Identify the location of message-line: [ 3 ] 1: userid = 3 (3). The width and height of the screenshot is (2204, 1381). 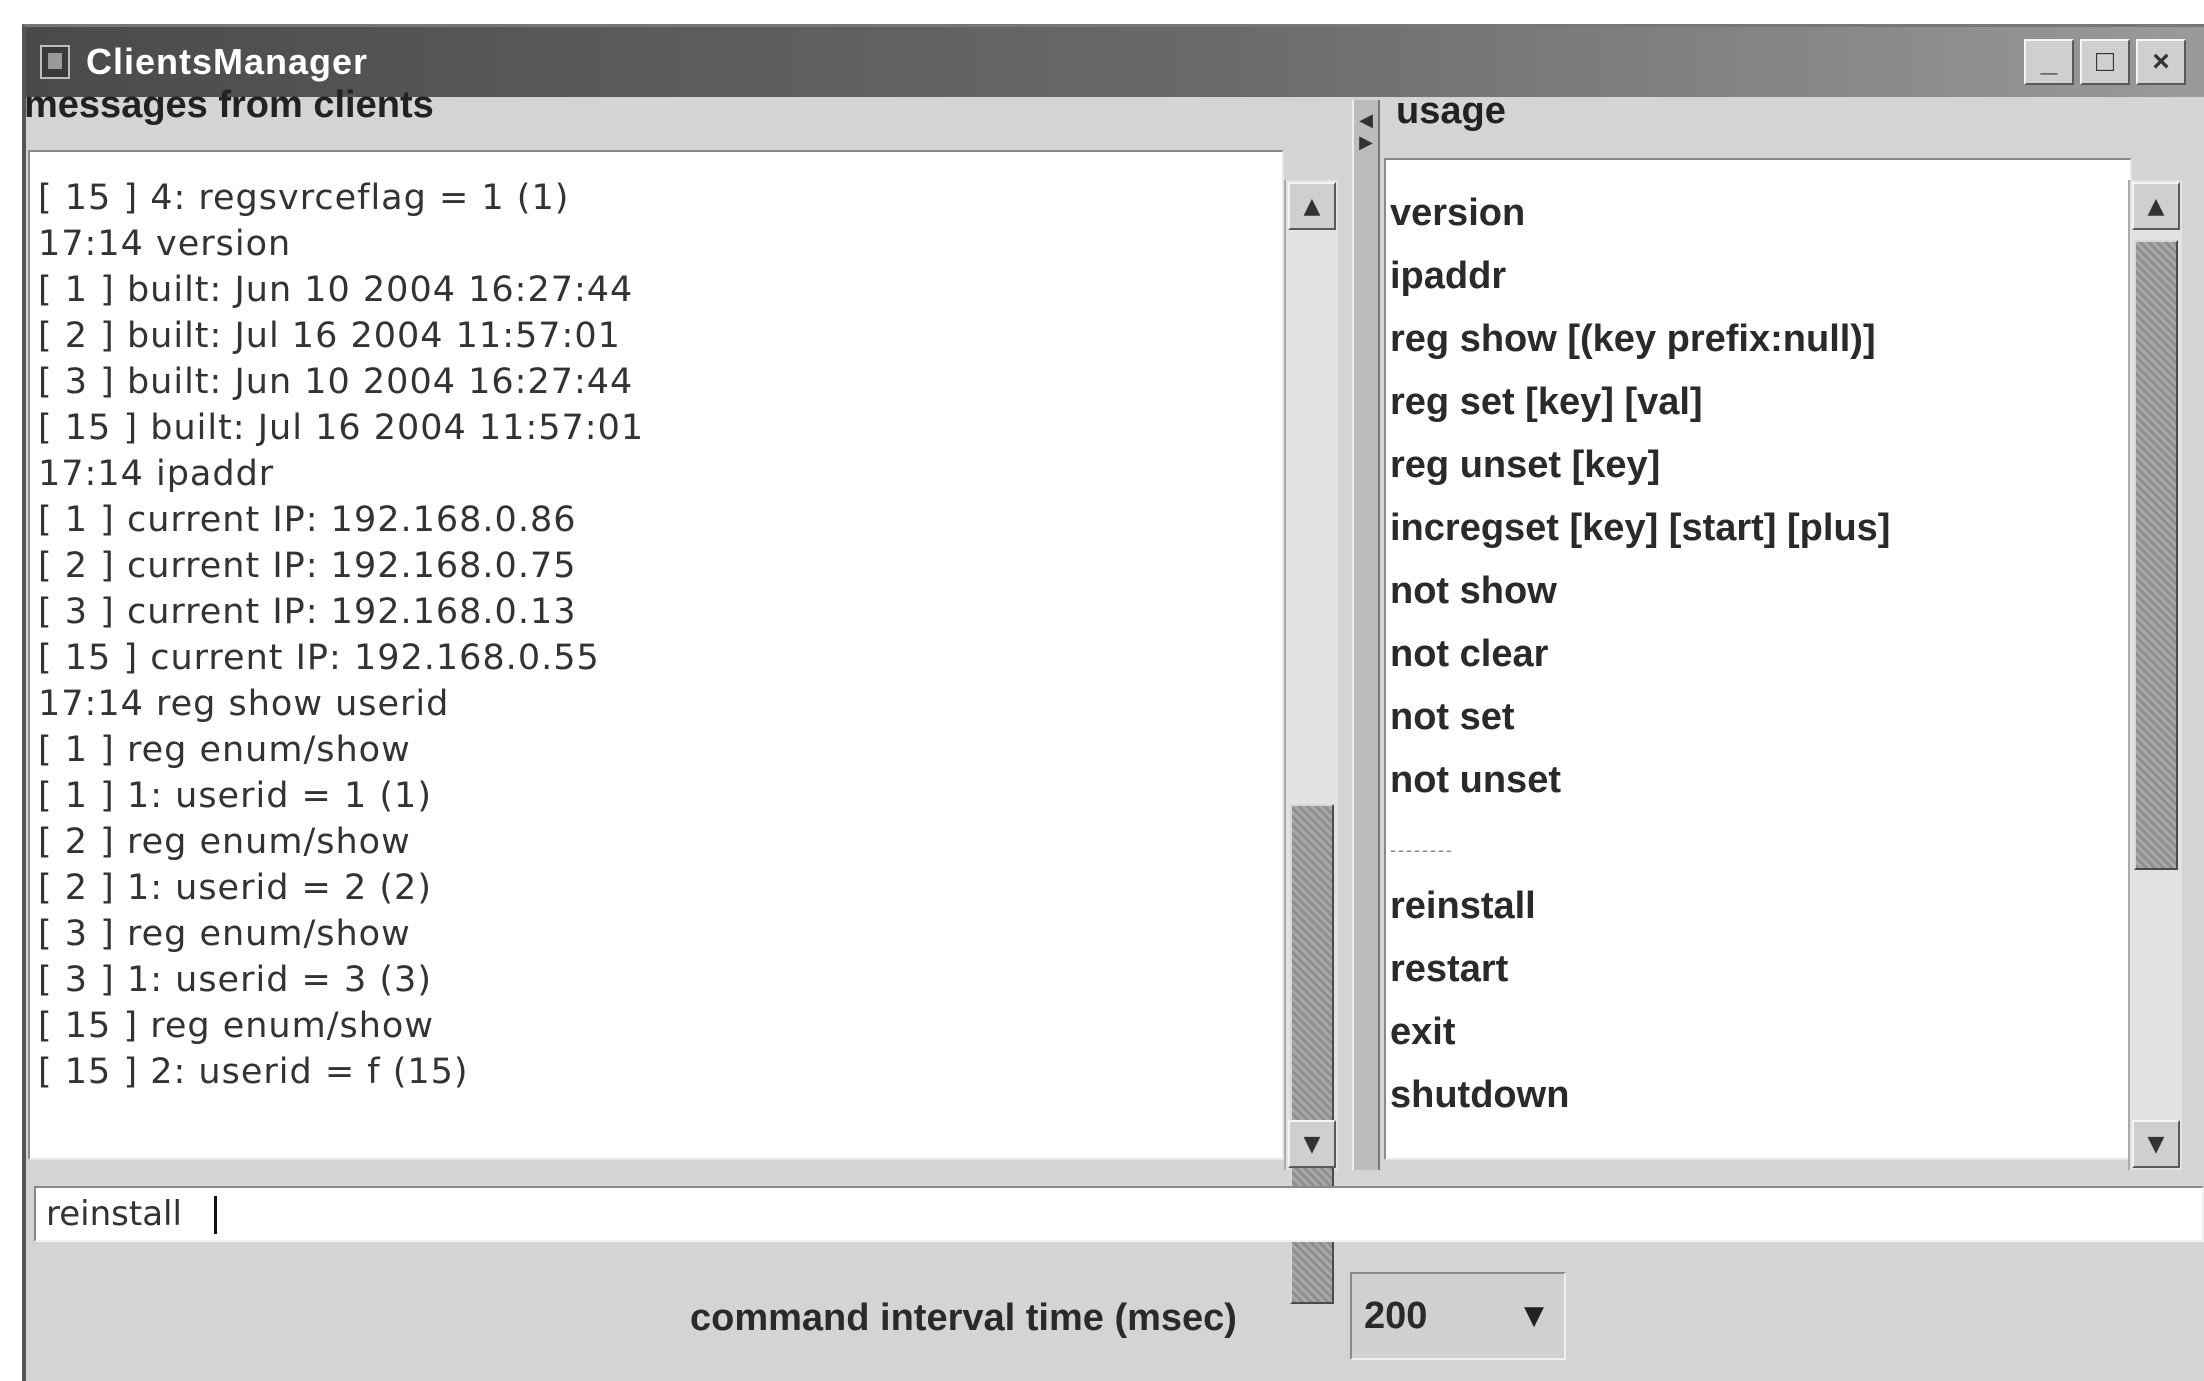
(235, 980).